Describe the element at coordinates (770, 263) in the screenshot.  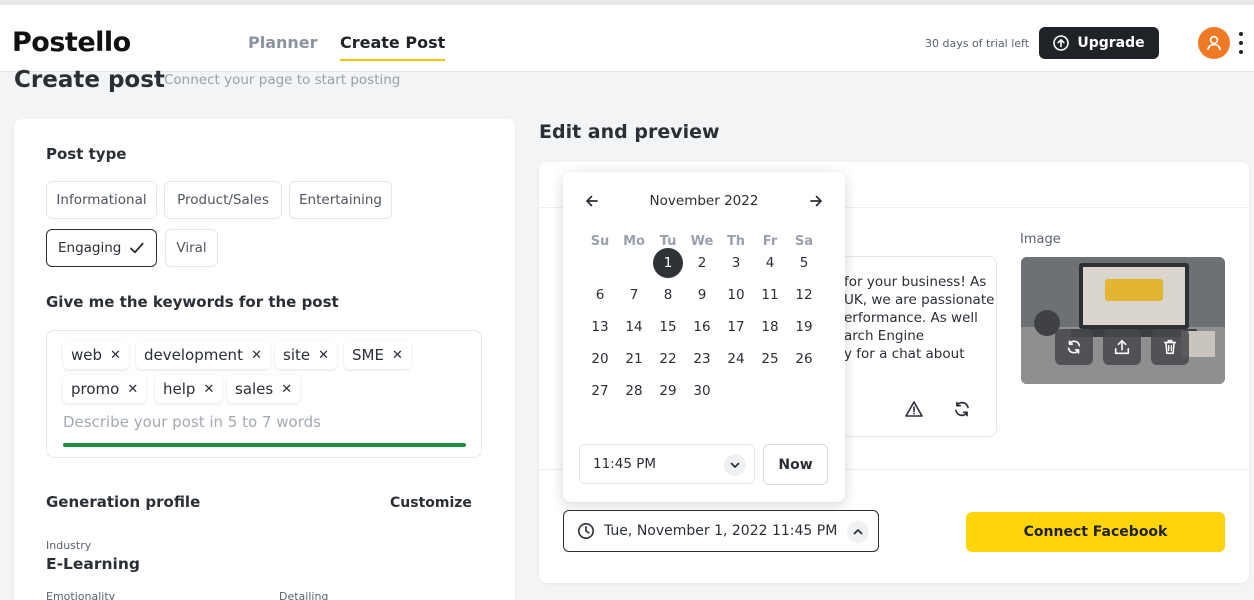
I see `calendar-day: 4` at that location.